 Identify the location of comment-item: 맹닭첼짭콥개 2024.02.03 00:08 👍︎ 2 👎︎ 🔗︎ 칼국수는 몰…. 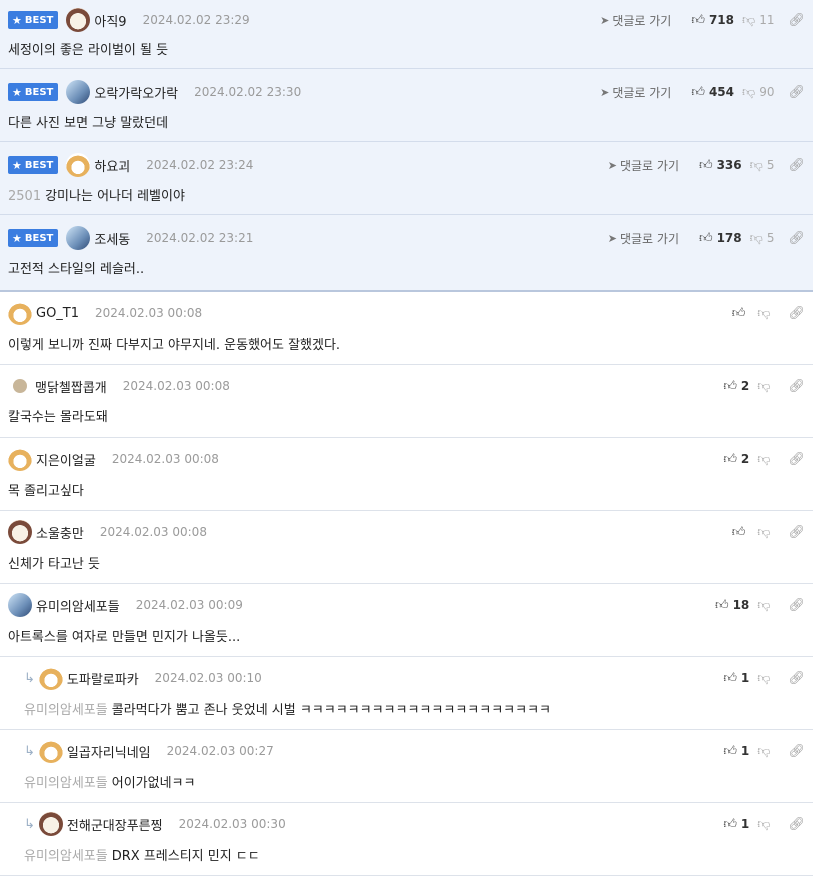
(406, 401).